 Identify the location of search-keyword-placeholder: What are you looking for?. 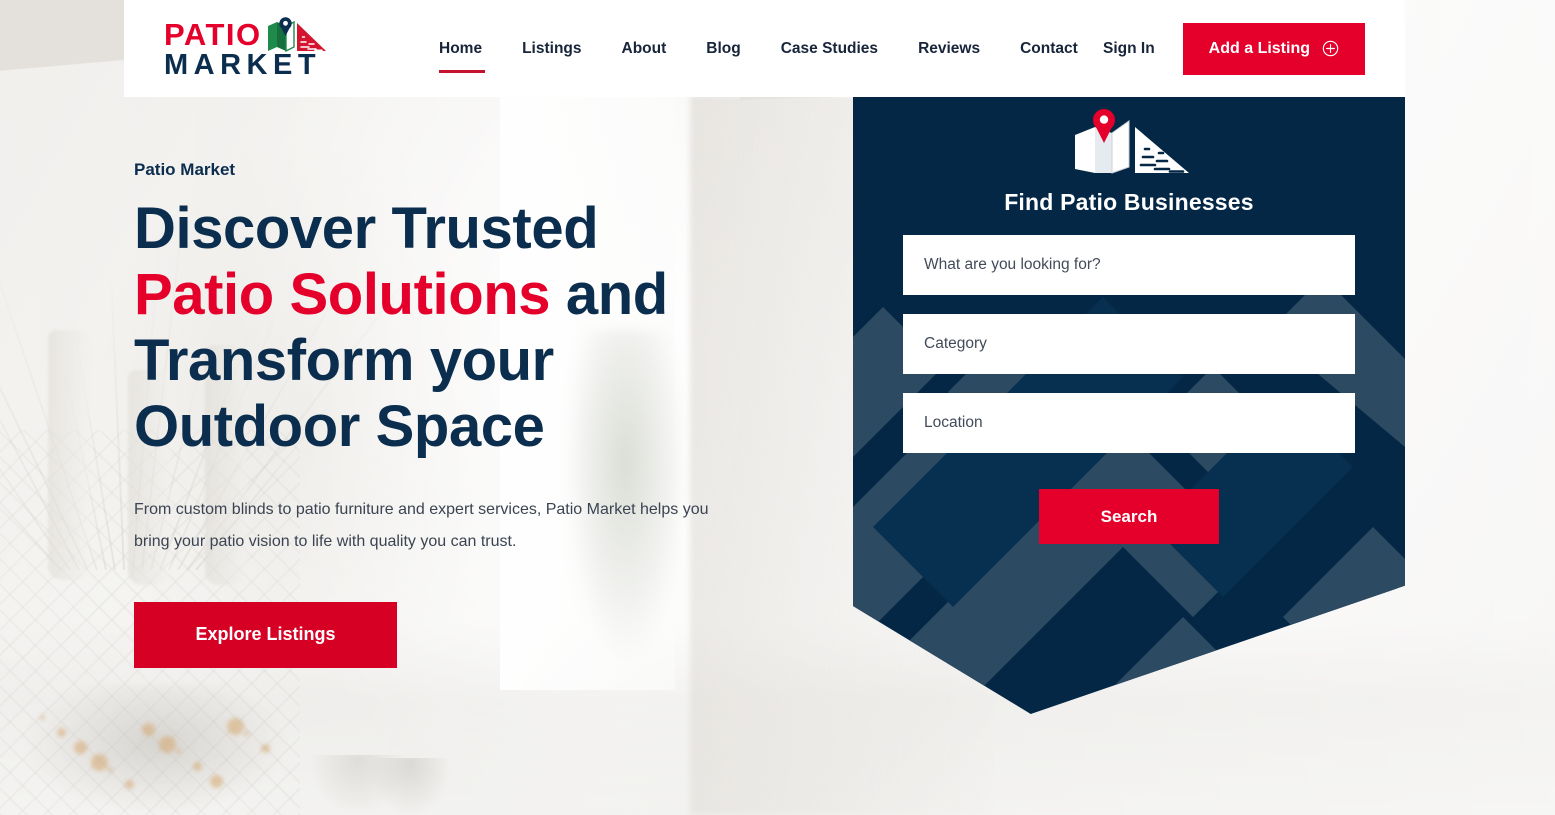
(1012, 264).